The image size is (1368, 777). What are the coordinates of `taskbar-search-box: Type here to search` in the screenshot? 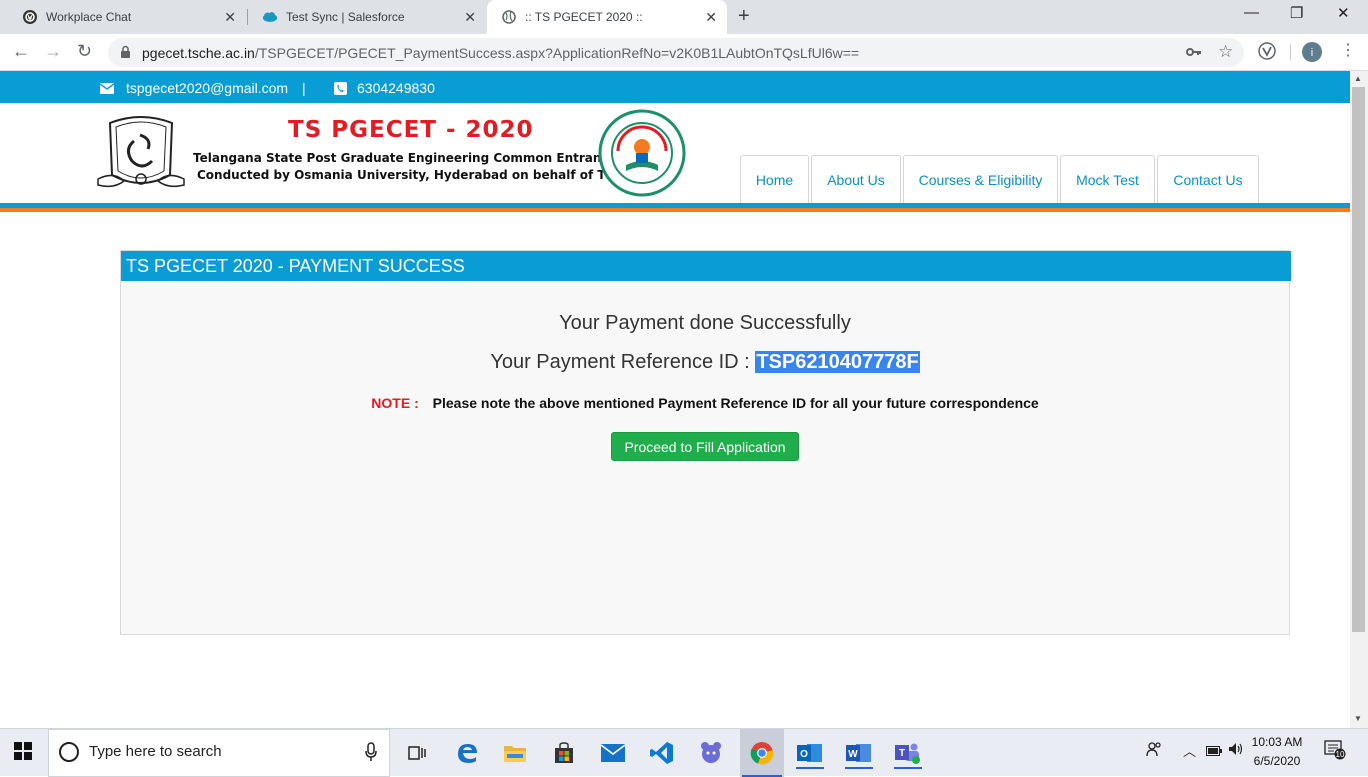 It's located at (219, 753).